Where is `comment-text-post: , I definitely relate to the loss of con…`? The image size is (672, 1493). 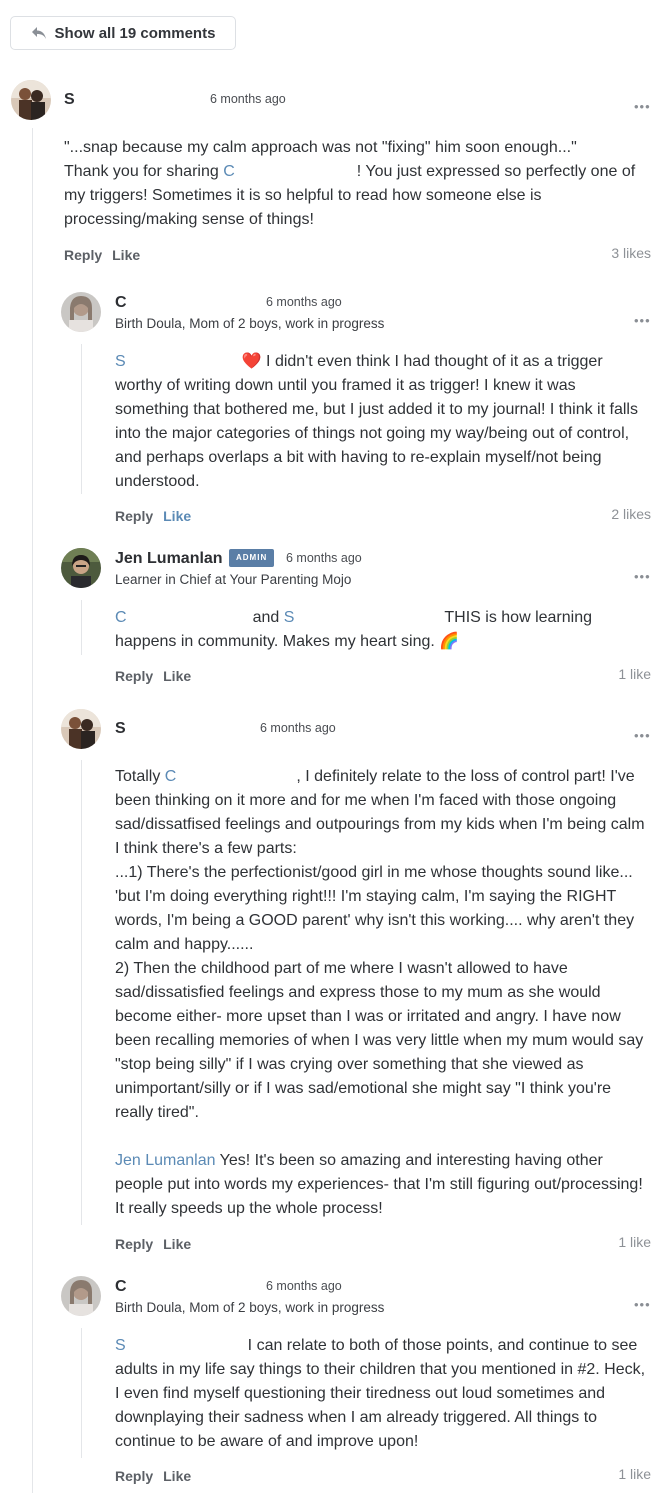 comment-text-post: , I definitely relate to the loss of con… is located at coordinates (380, 812).